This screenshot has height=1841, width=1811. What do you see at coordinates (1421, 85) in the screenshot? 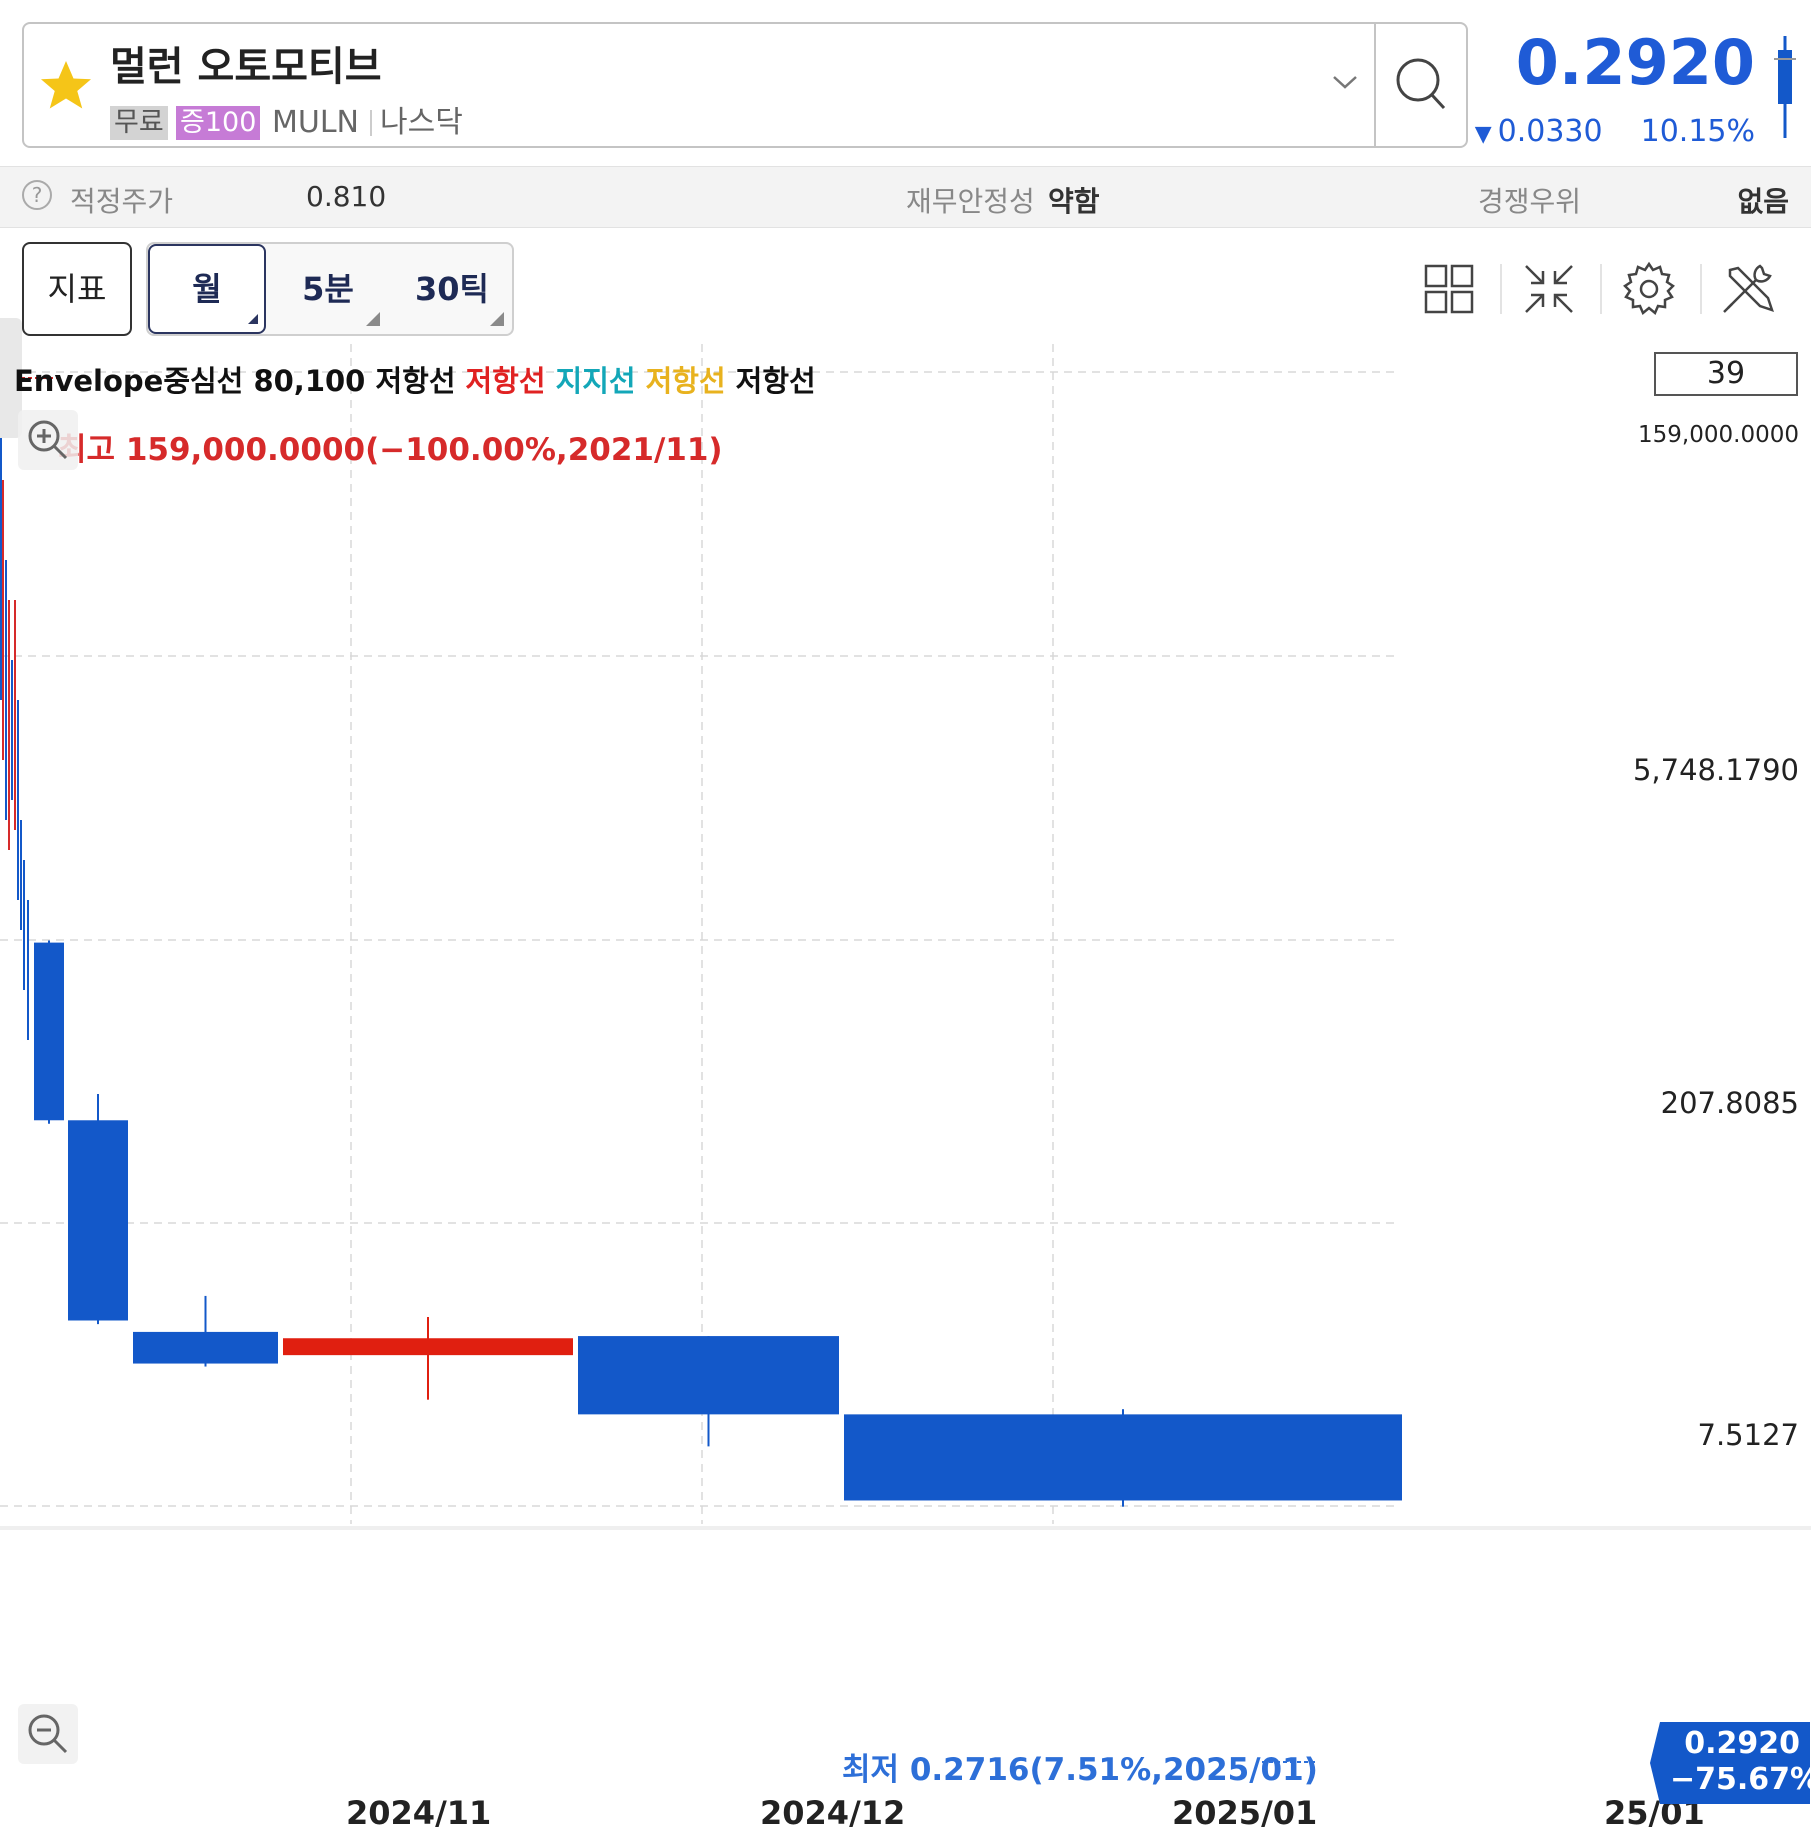
I see `search-icon` at bounding box center [1421, 85].